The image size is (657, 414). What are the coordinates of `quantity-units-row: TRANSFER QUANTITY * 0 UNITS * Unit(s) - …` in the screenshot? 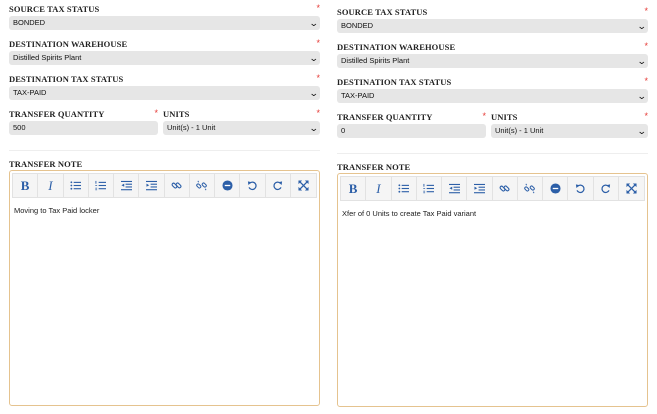 It's located at (492, 129).